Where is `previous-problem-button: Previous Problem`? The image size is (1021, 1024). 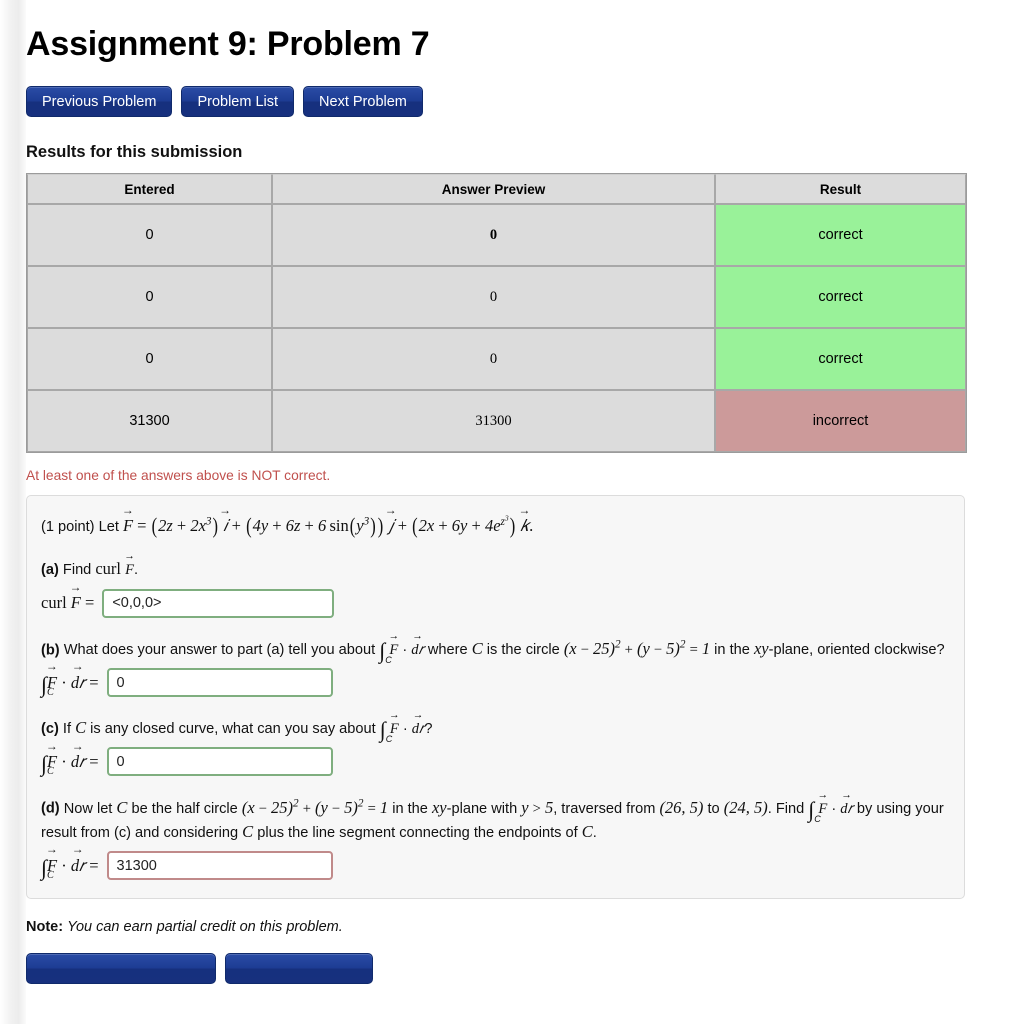
previous-problem-button: Previous Problem is located at coordinates (99, 101).